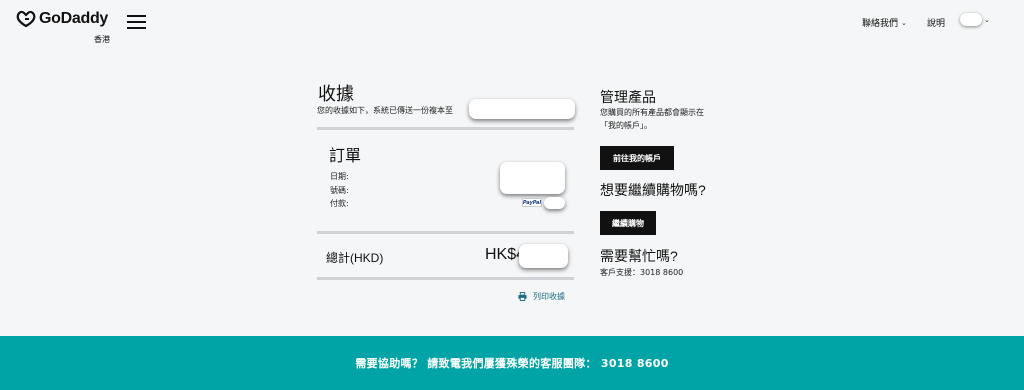 This screenshot has width=1024, height=390. I want to click on support-banner: 需要協助嗎？ 請致電我們屢獲殊榮的客服團隊： 3018 8600, so click(512, 363).